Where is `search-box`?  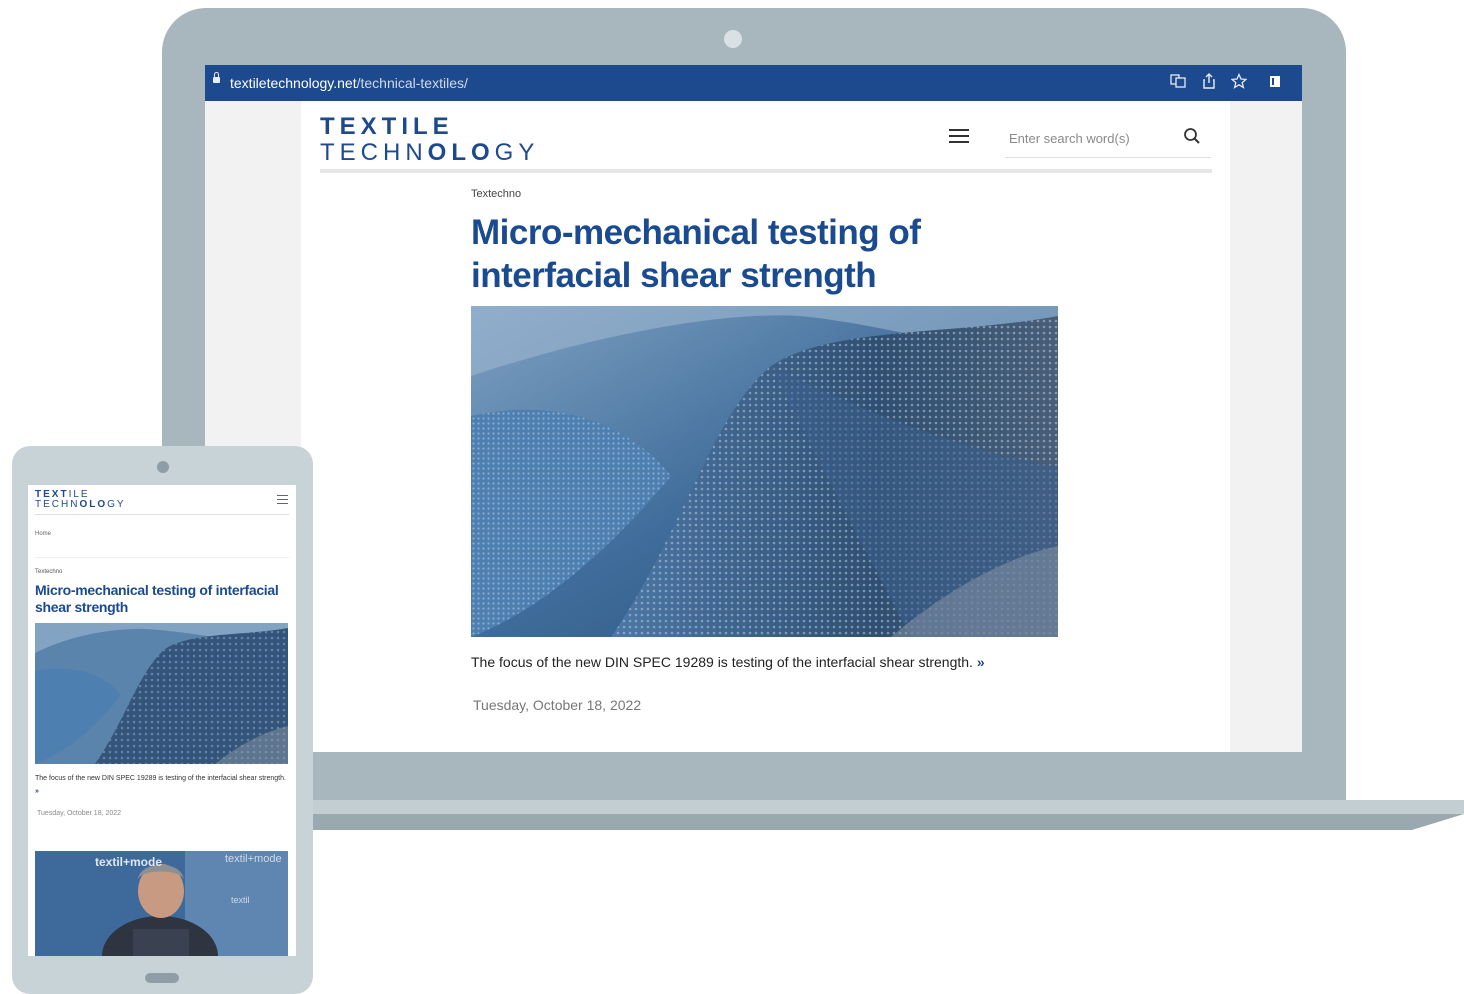 search-box is located at coordinates (1108, 138).